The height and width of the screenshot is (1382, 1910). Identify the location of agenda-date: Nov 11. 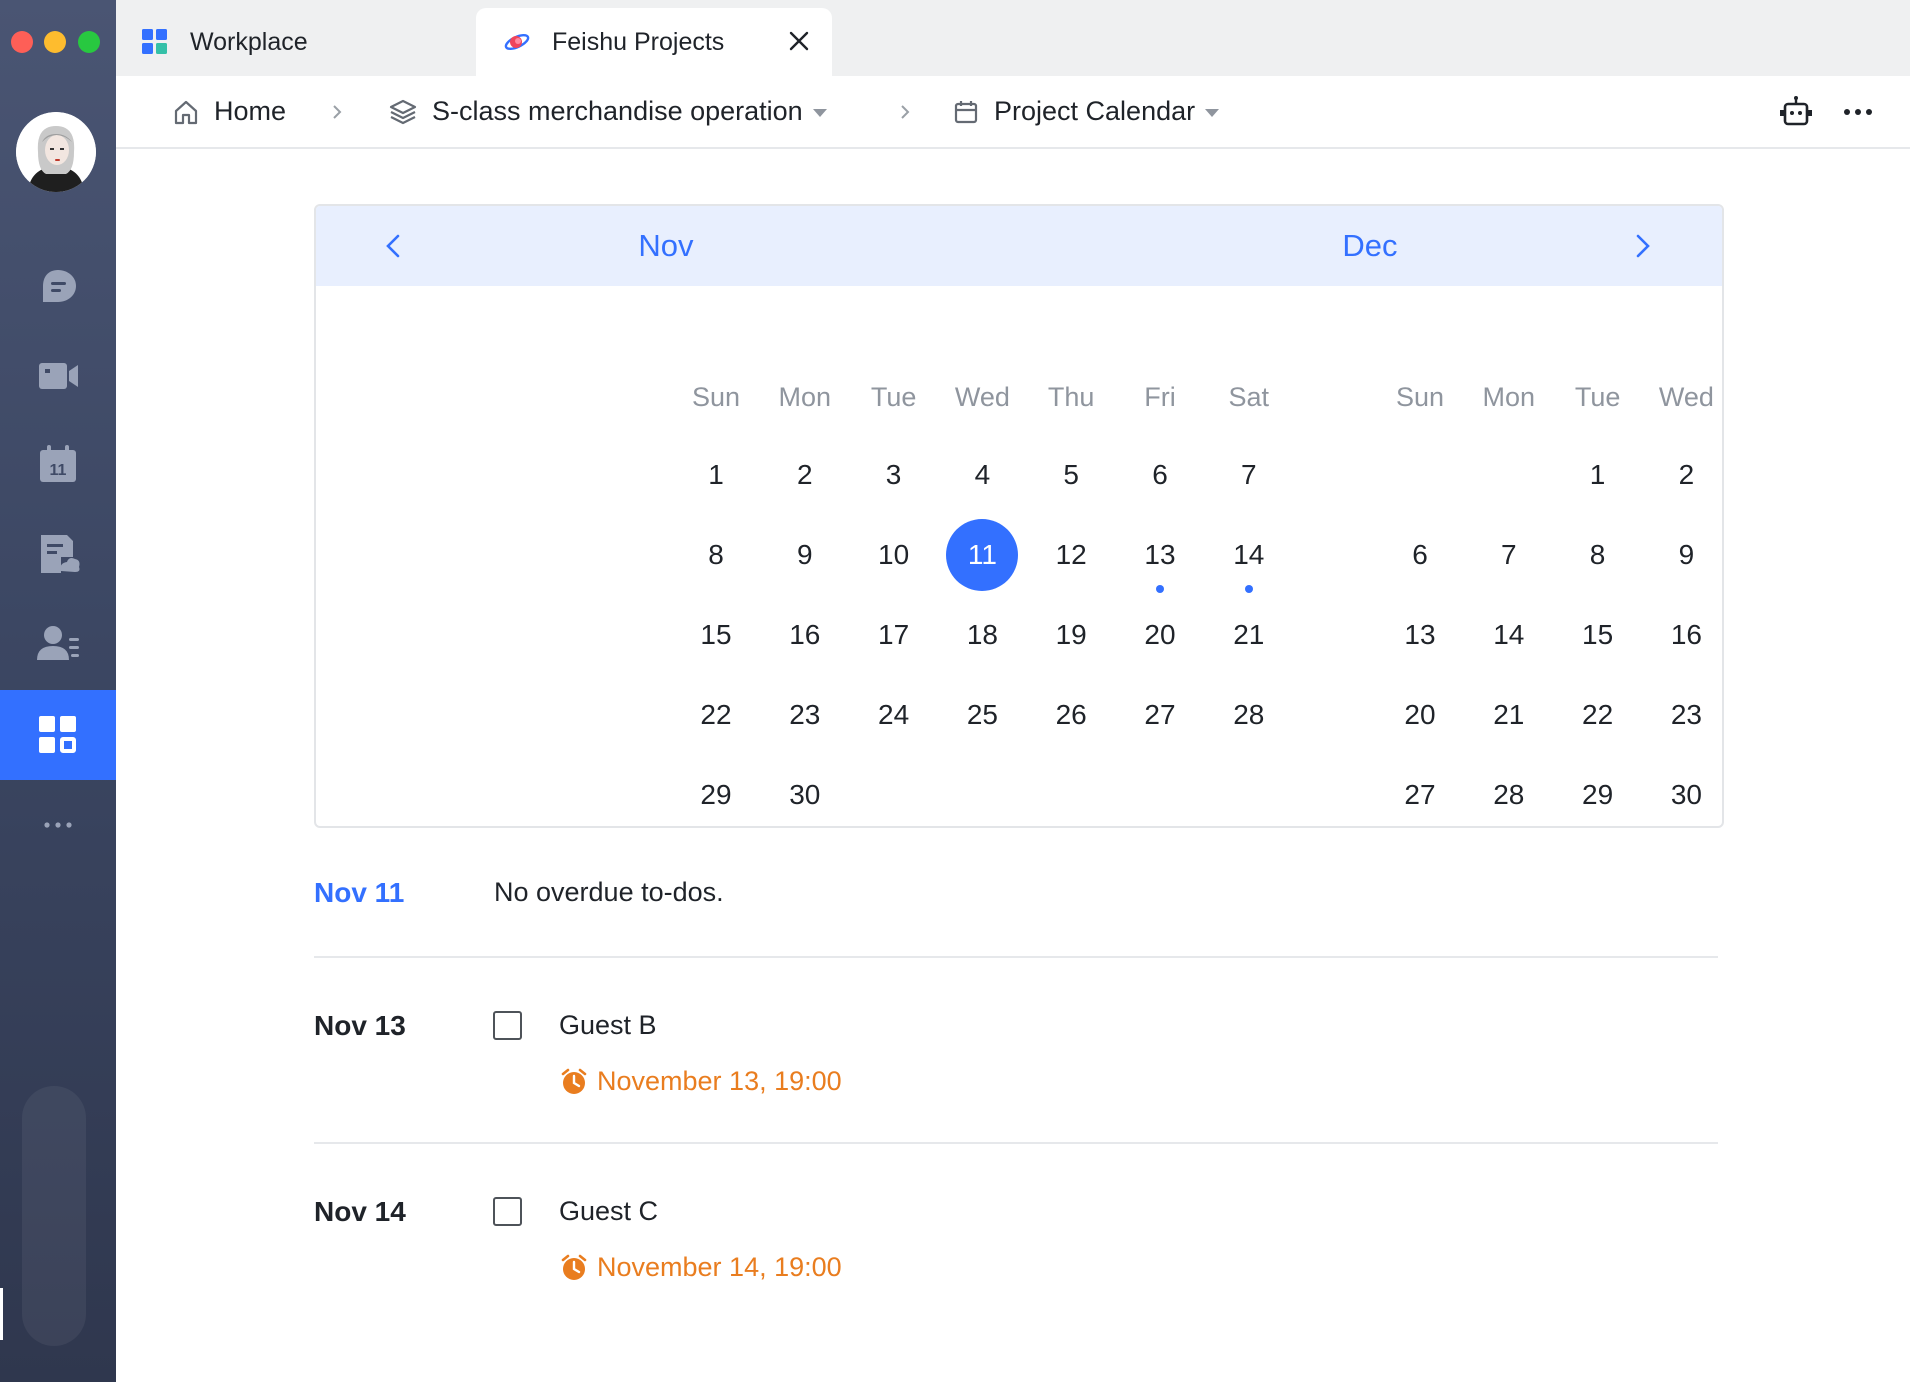
(359, 892).